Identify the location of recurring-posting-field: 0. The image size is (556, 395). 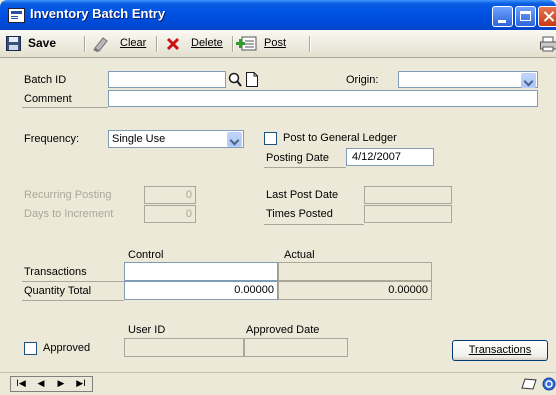
(170, 195).